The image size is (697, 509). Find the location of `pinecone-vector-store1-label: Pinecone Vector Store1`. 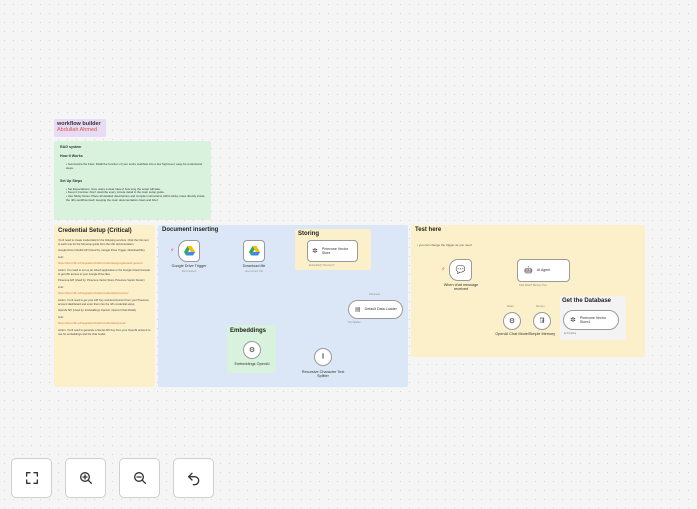

pinecone-vector-store1-label: Pinecone Vector Store1 is located at coordinates (593, 320).